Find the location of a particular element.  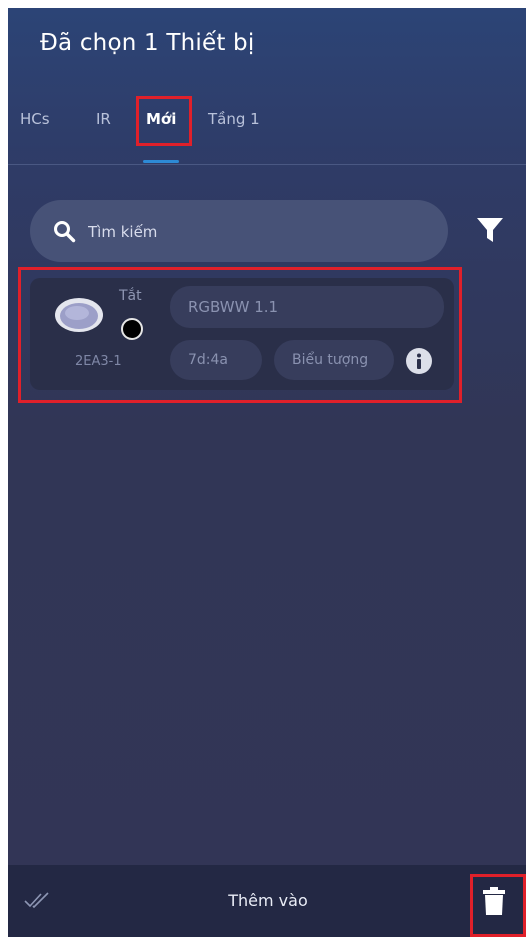

search-icon is located at coordinates (65, 232).